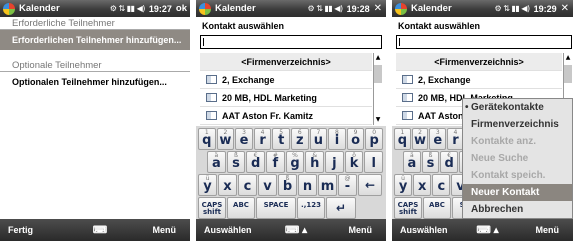  Describe the element at coordinates (311, 208) in the screenshot. I see `key--123: .,123` at that location.